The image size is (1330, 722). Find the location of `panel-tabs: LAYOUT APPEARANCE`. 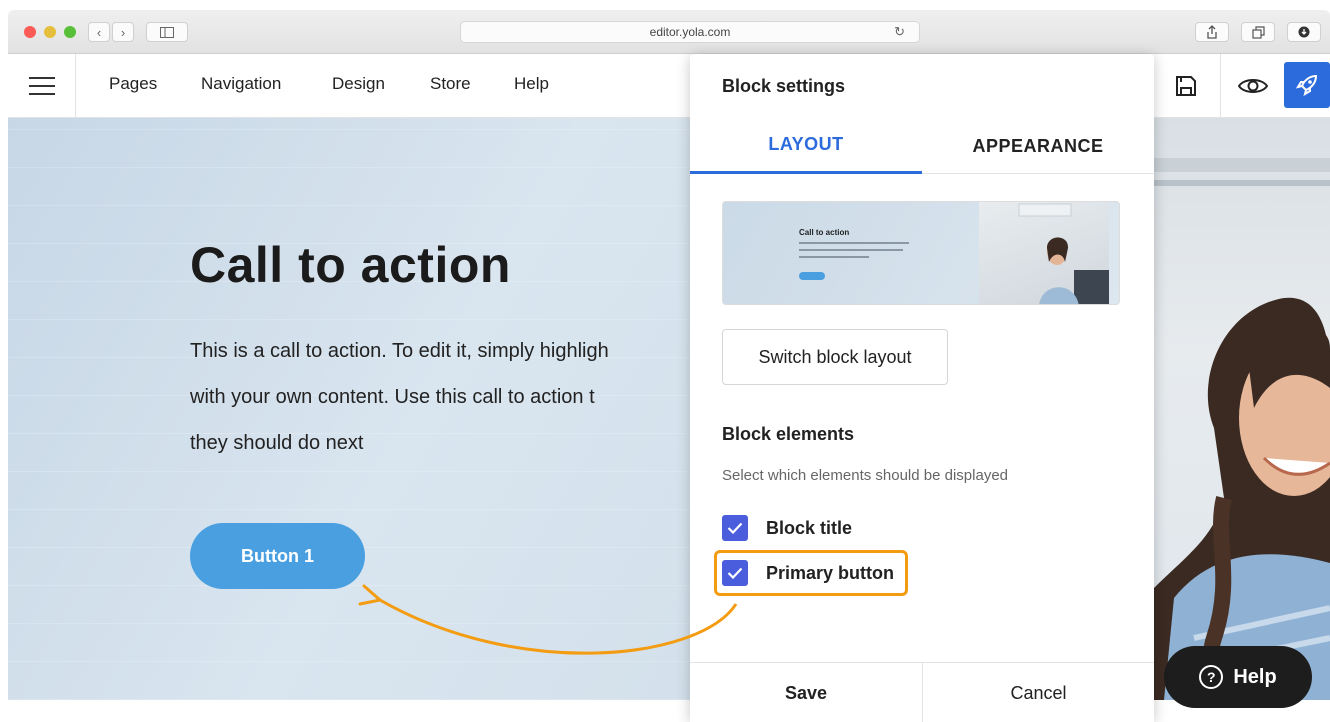

panel-tabs: LAYOUT APPEARANCE is located at coordinates (922, 146).